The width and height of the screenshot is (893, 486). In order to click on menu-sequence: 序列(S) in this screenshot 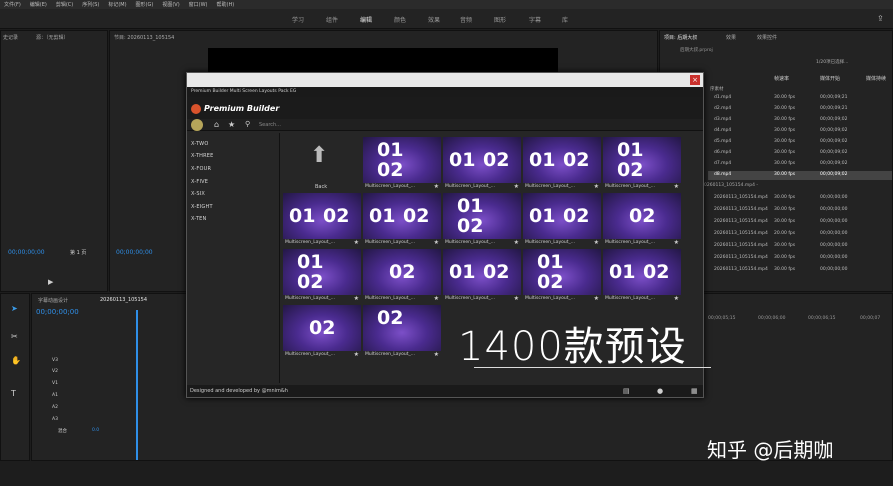, I will do `click(90, 4)`.